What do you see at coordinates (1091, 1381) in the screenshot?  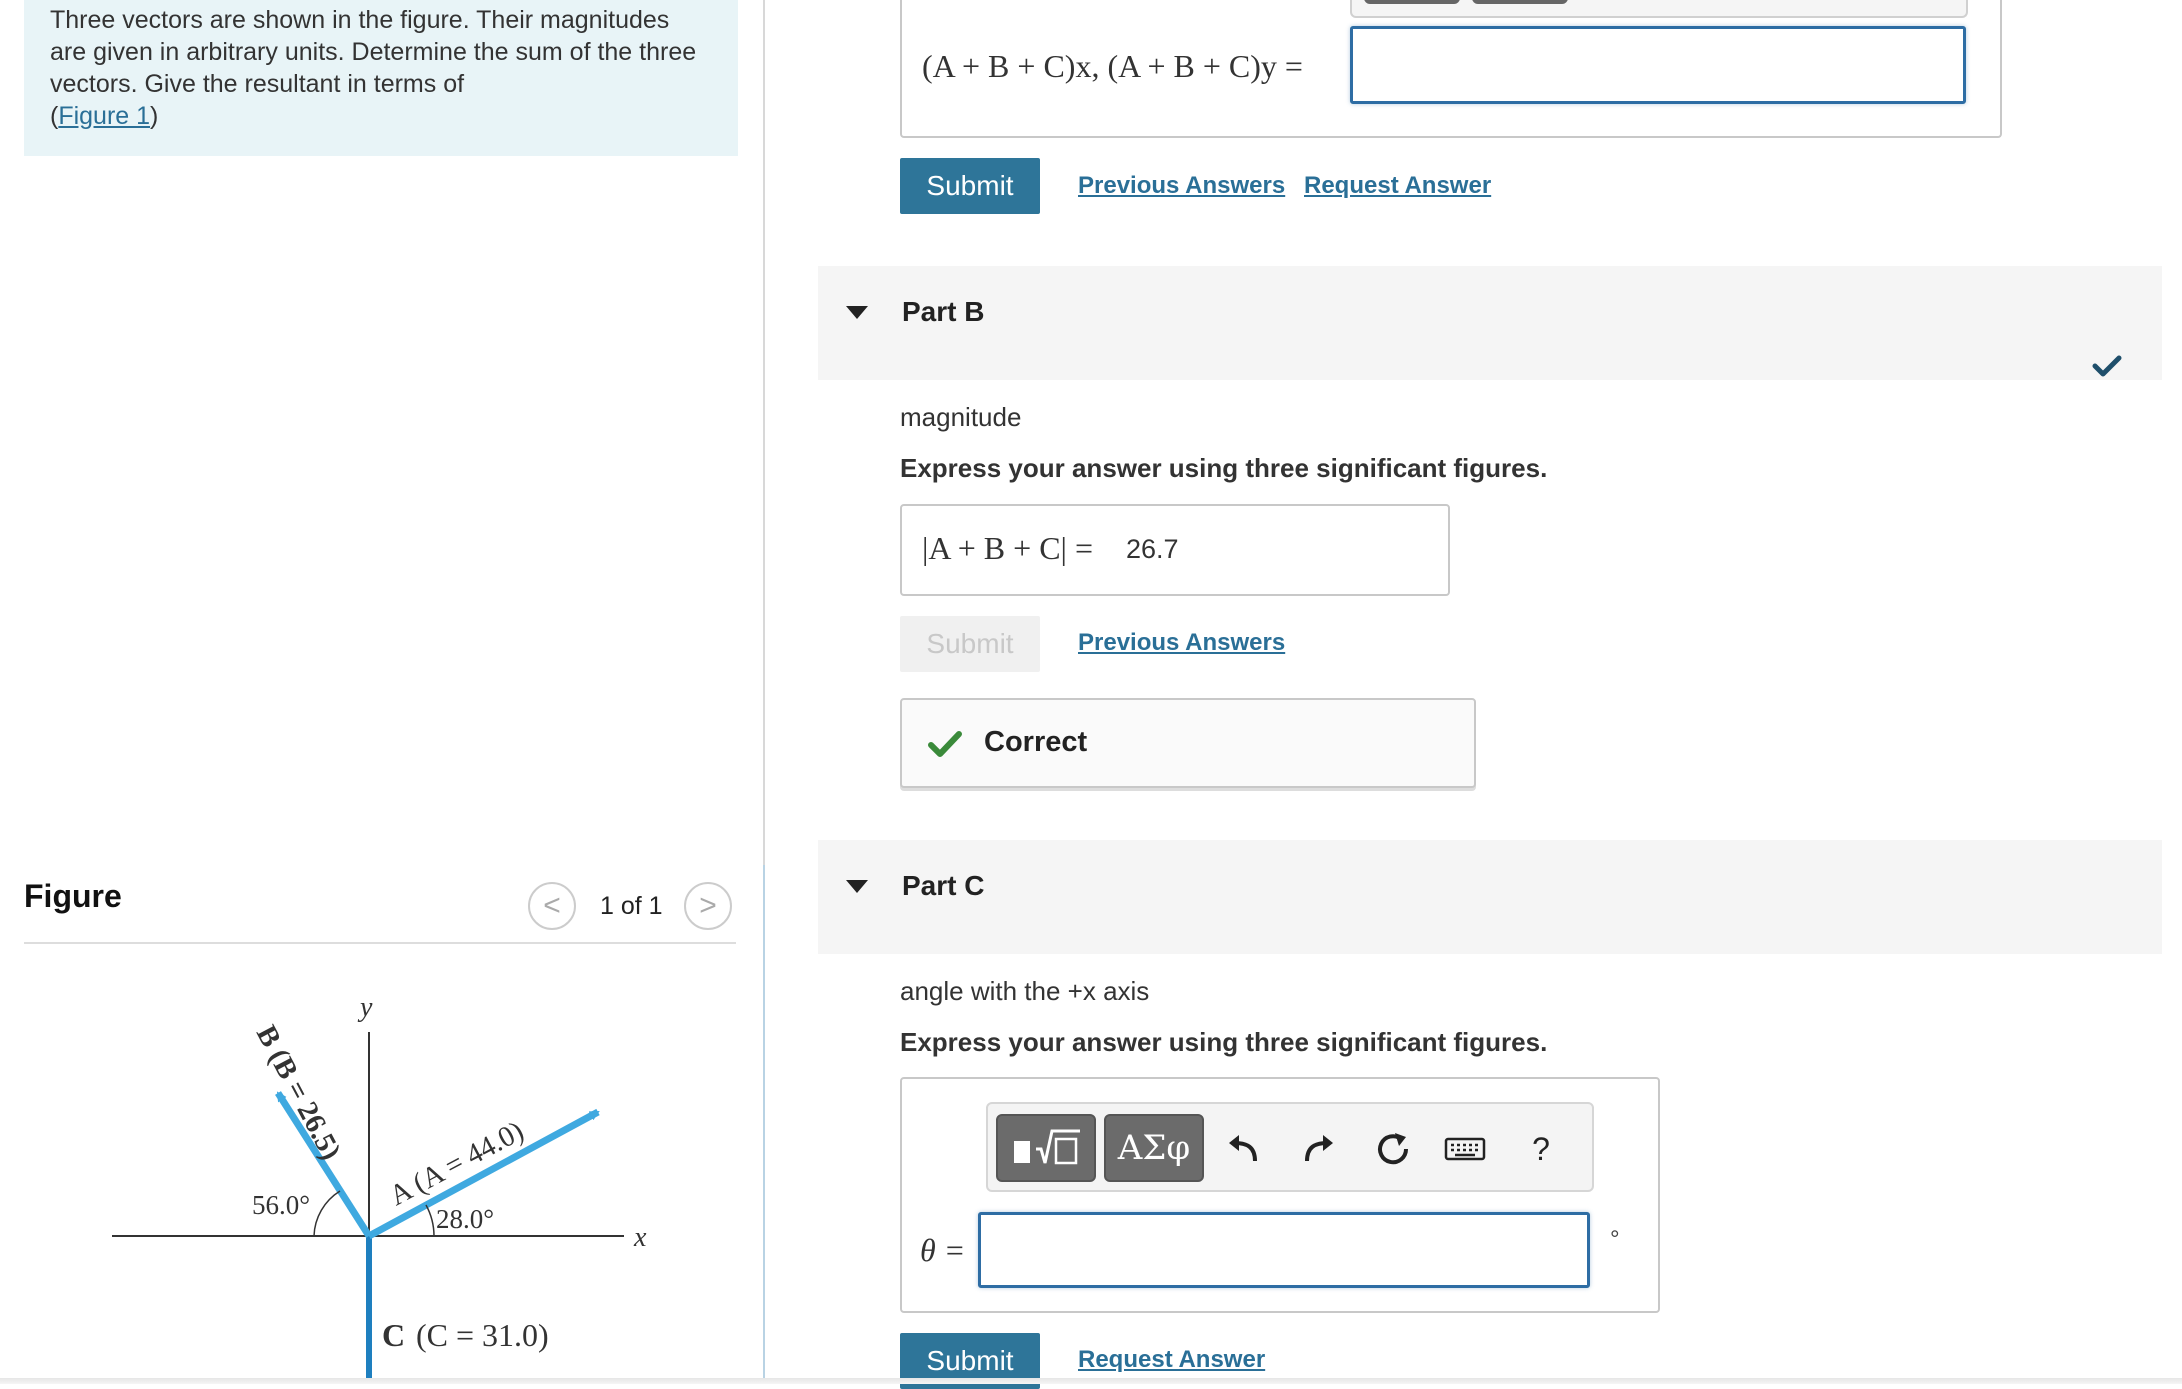 I see `bottom-edge` at bounding box center [1091, 1381].